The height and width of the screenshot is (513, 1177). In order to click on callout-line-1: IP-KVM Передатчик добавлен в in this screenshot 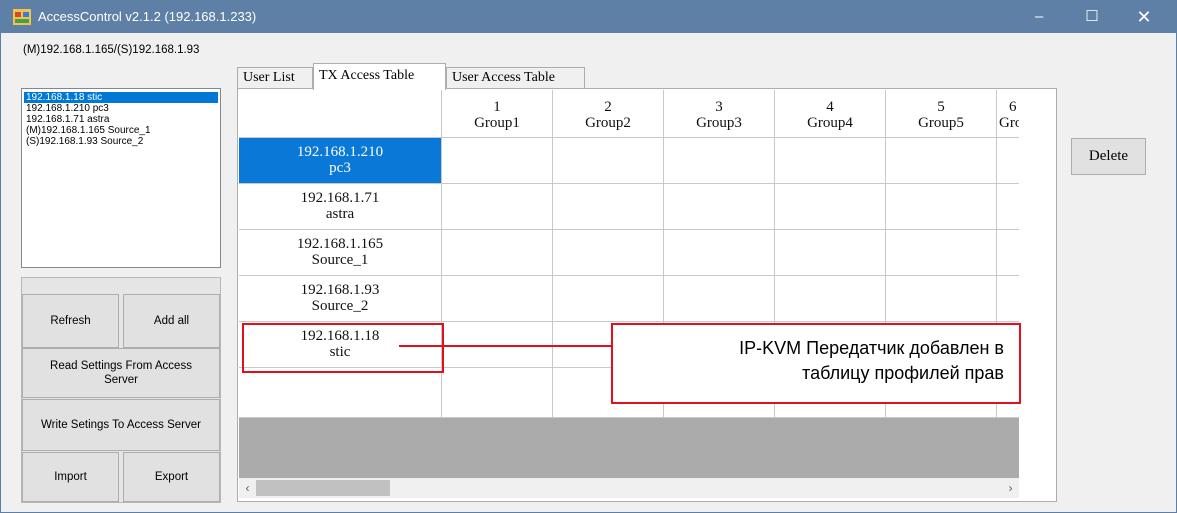, I will do `click(871, 348)`.